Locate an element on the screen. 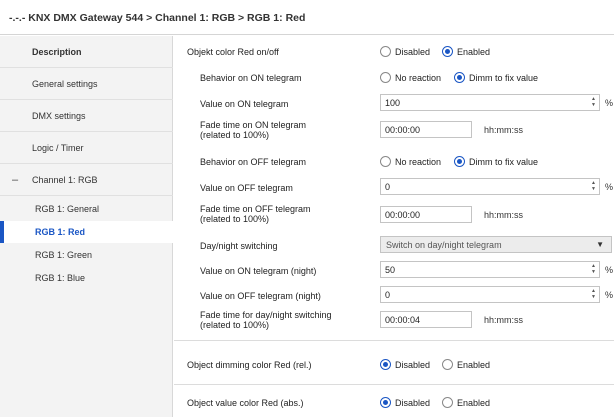 The height and width of the screenshot is (417, 614). sidebar-subitem-rgb1-red: RGB 1: Red is located at coordinates (86, 232).